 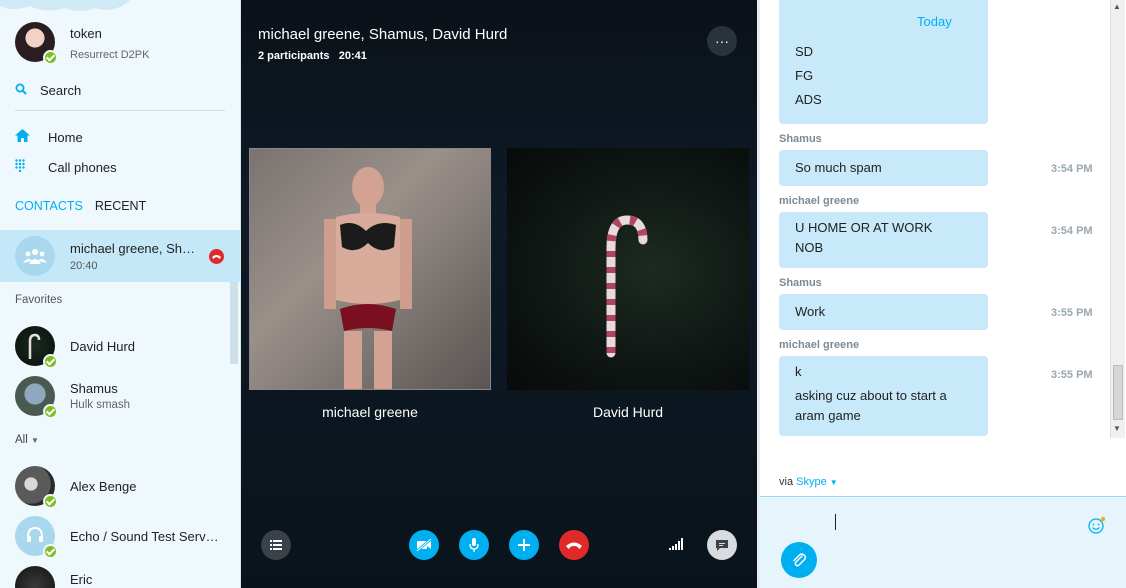 I want to click on active-chat-time: 20:40, so click(x=84, y=265).